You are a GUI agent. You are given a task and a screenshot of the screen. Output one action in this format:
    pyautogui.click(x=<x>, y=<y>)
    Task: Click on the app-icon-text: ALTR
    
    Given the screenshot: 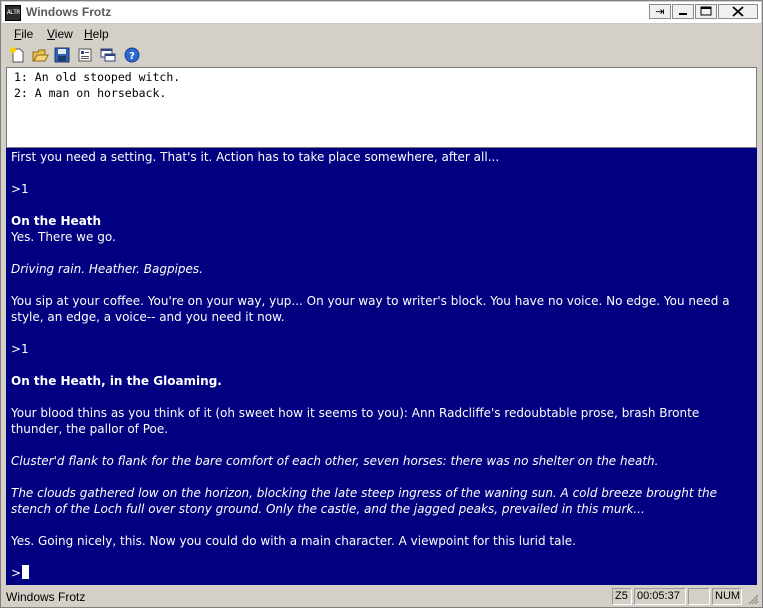 What is the action you would take?
    pyautogui.click(x=13, y=12)
    